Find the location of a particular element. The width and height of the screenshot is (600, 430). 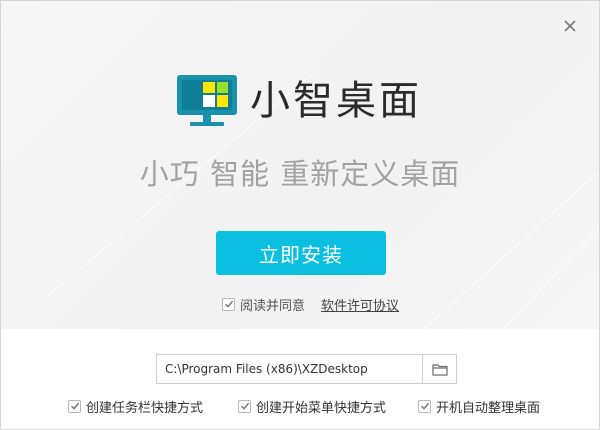

agree-checkbox is located at coordinates (228, 304).